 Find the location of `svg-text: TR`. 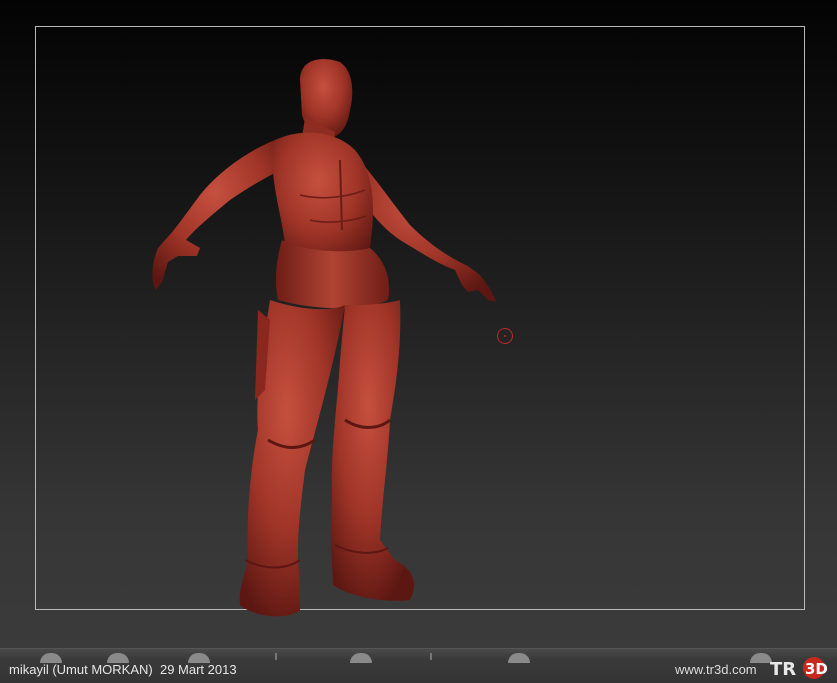

svg-text: TR is located at coordinates (783, 669).